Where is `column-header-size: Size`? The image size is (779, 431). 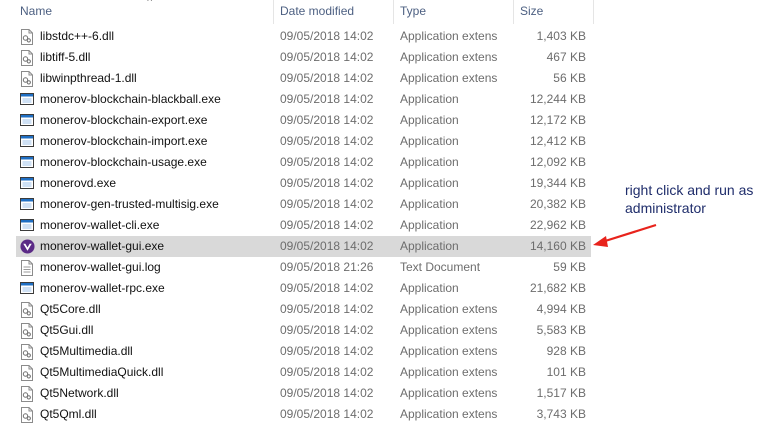 column-header-size: Size is located at coordinates (553, 12).